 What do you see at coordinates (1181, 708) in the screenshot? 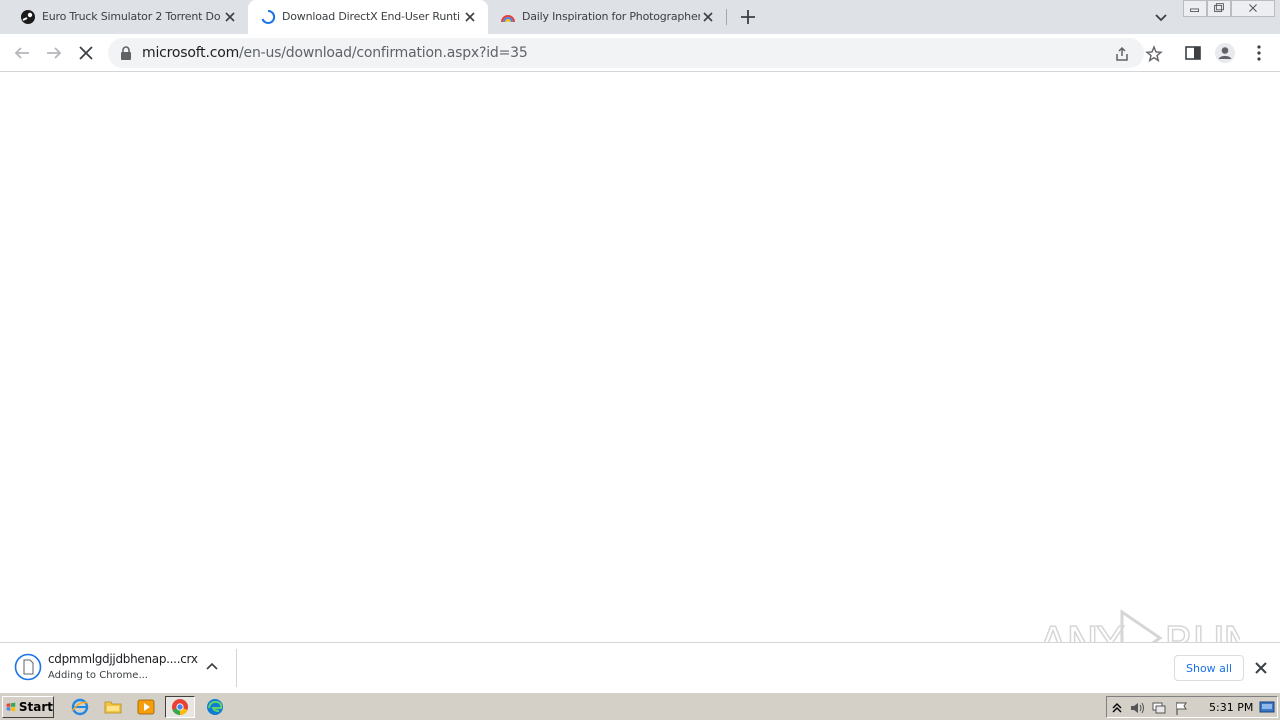
I see `action-center-flag-icon` at bounding box center [1181, 708].